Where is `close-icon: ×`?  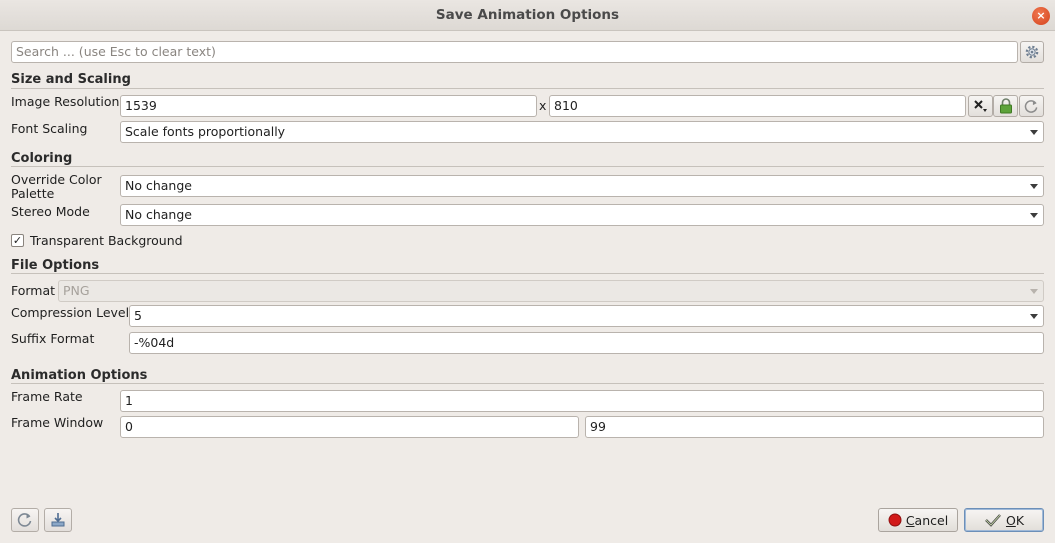
close-icon: × is located at coordinates (1041, 15).